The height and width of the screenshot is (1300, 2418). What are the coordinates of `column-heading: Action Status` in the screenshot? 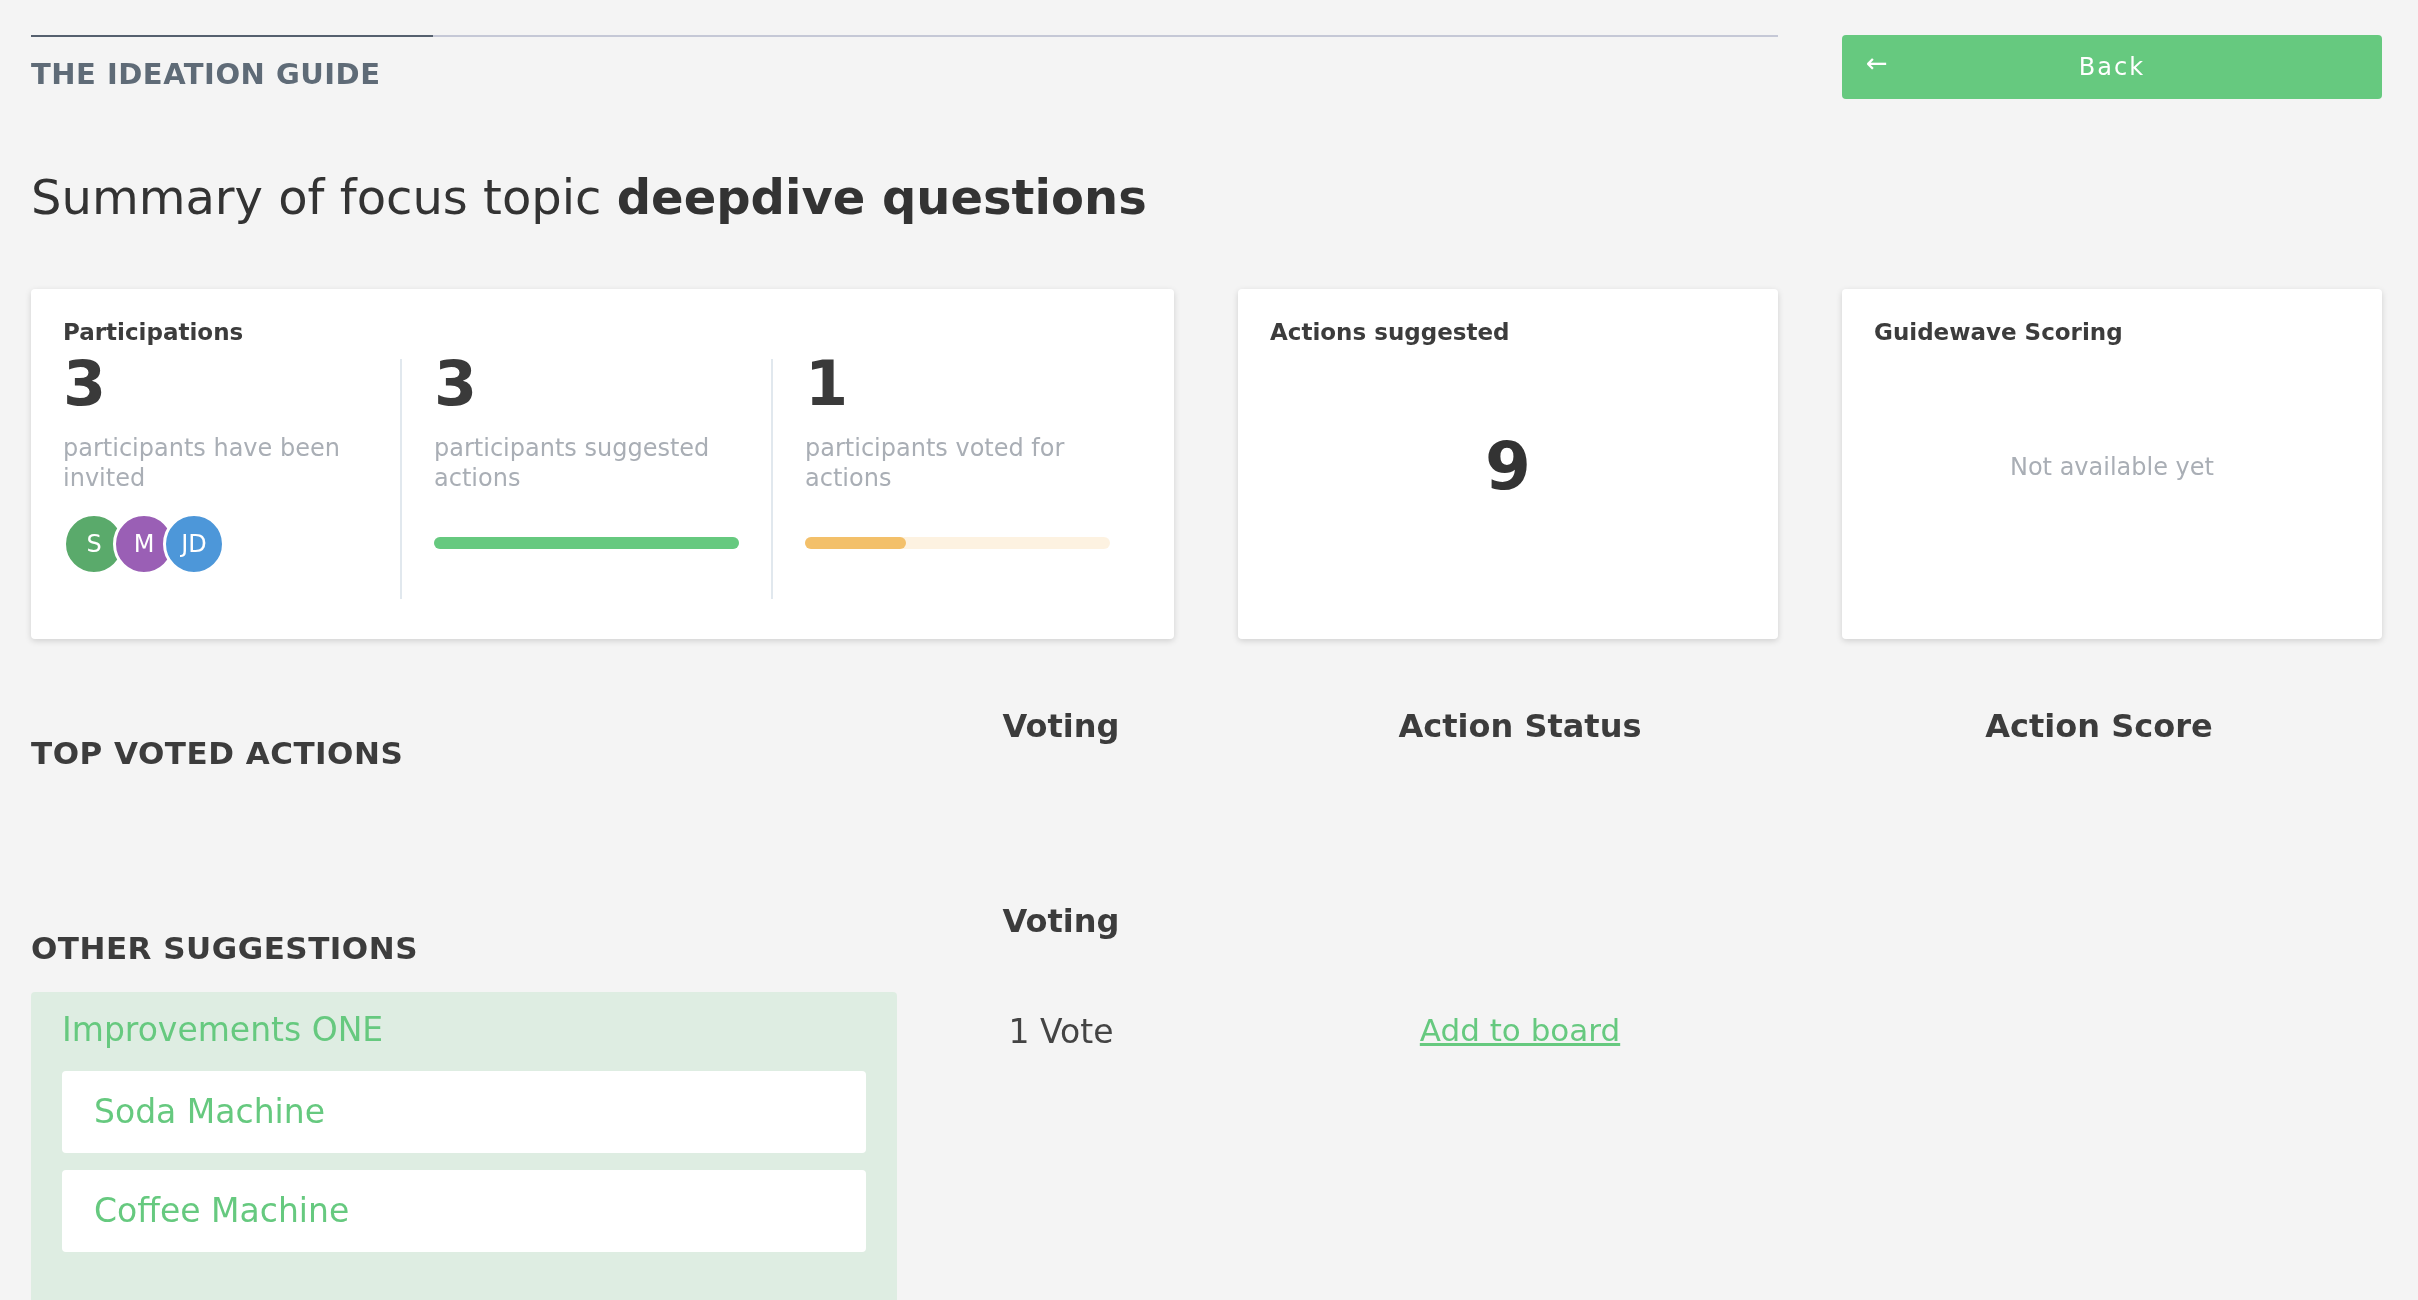 It's located at (1520, 725).